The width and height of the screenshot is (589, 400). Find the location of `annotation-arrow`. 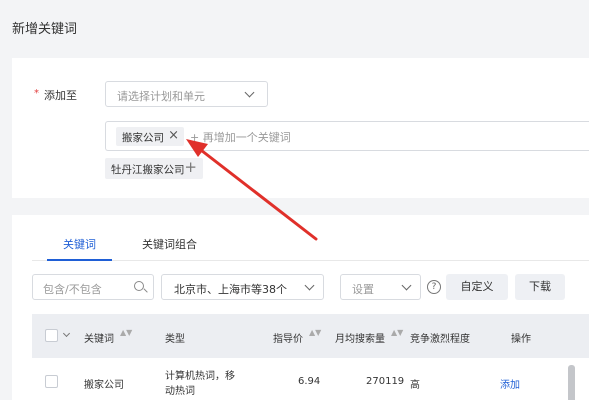

annotation-arrow is located at coordinates (252, 190).